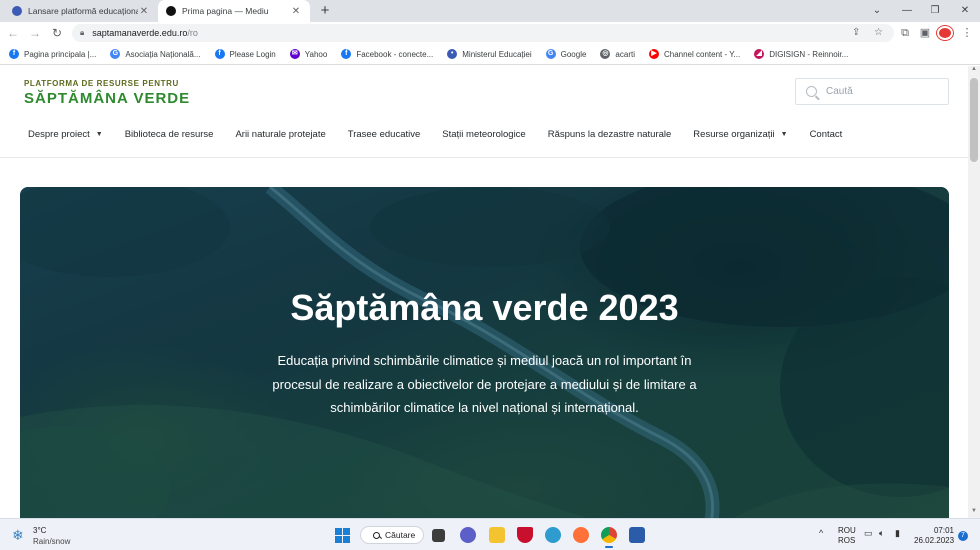  I want to click on nav-item: Stații meteorologice, so click(483, 134).